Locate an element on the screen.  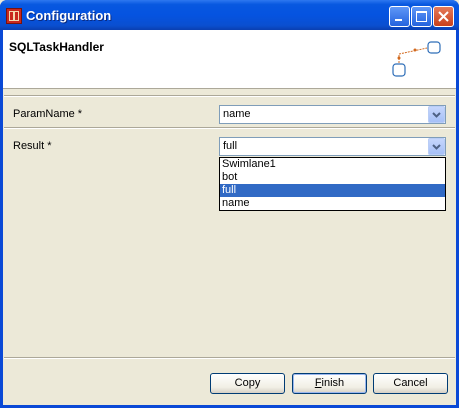
dropdown-option-selected: full is located at coordinates (332, 190).